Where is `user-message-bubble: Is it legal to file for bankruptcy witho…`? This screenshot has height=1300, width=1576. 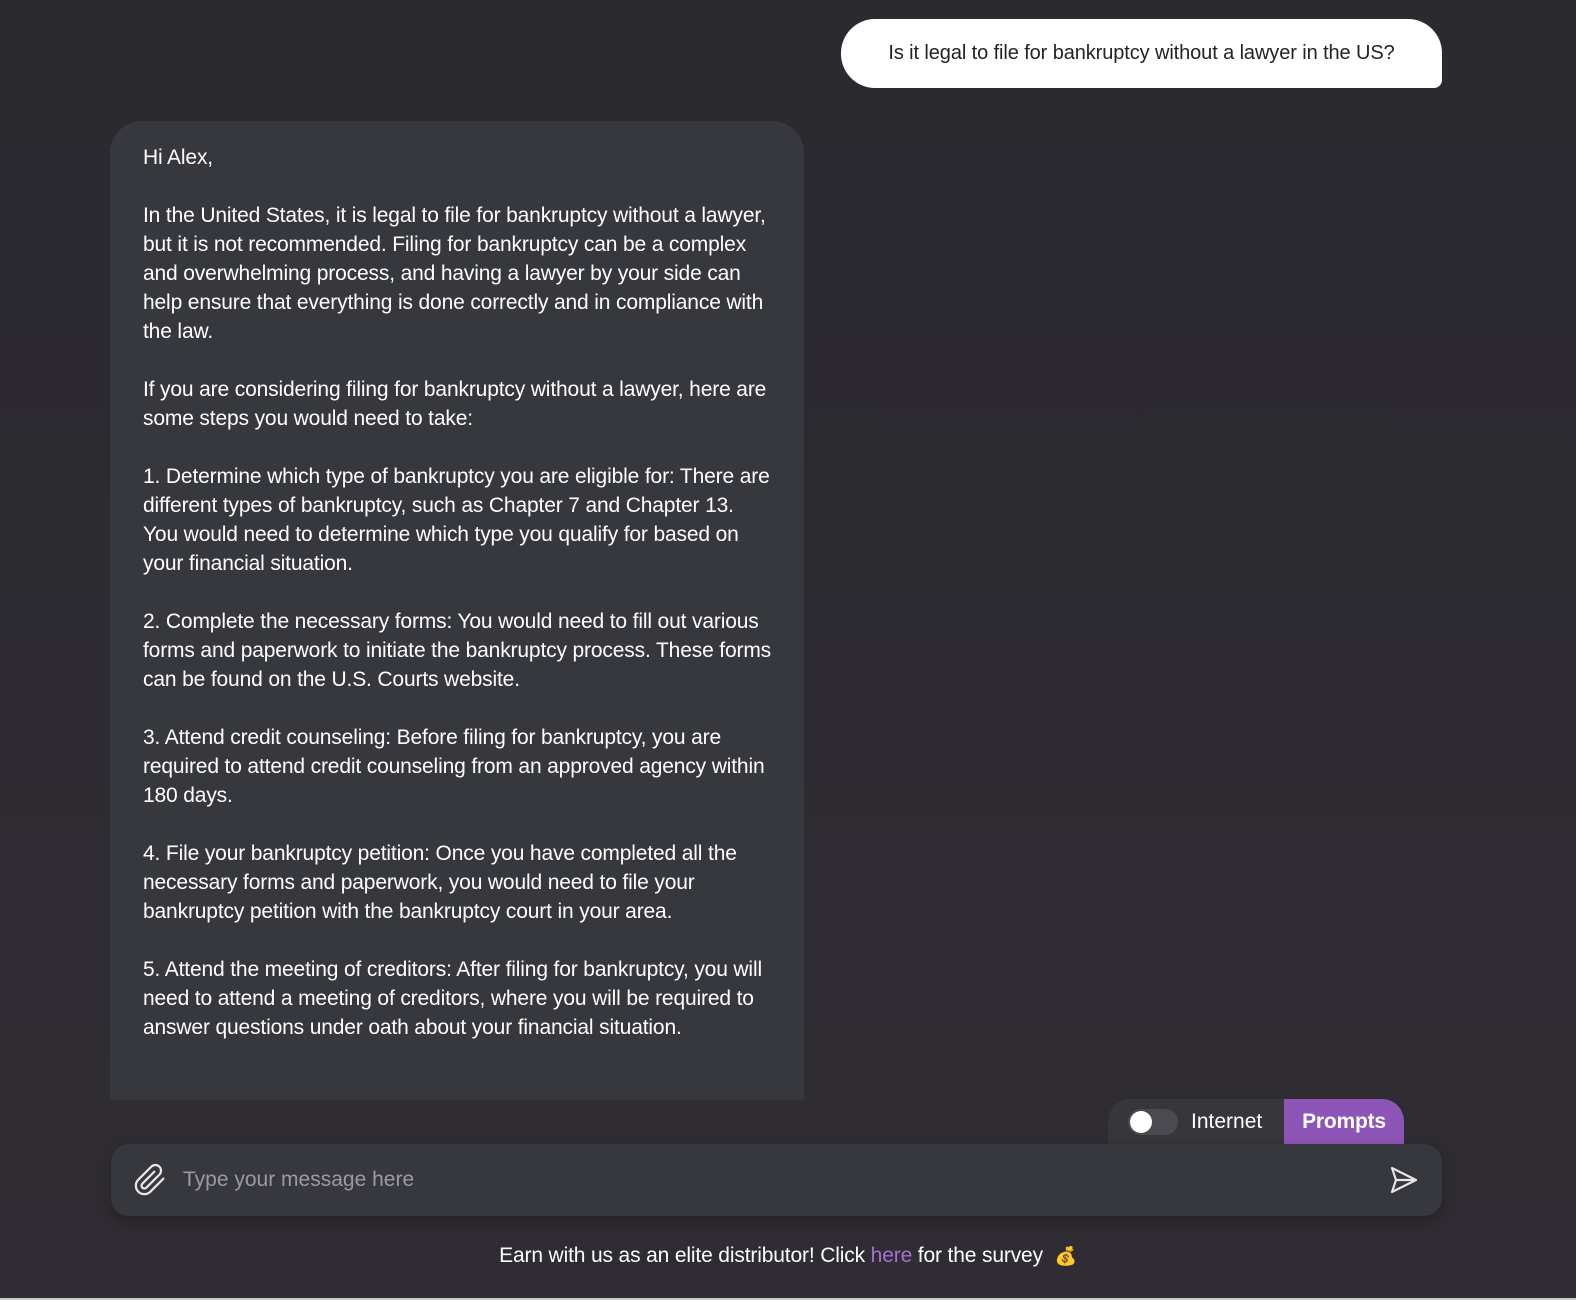 user-message-bubble: Is it legal to file for bankruptcy witho… is located at coordinates (1141, 53).